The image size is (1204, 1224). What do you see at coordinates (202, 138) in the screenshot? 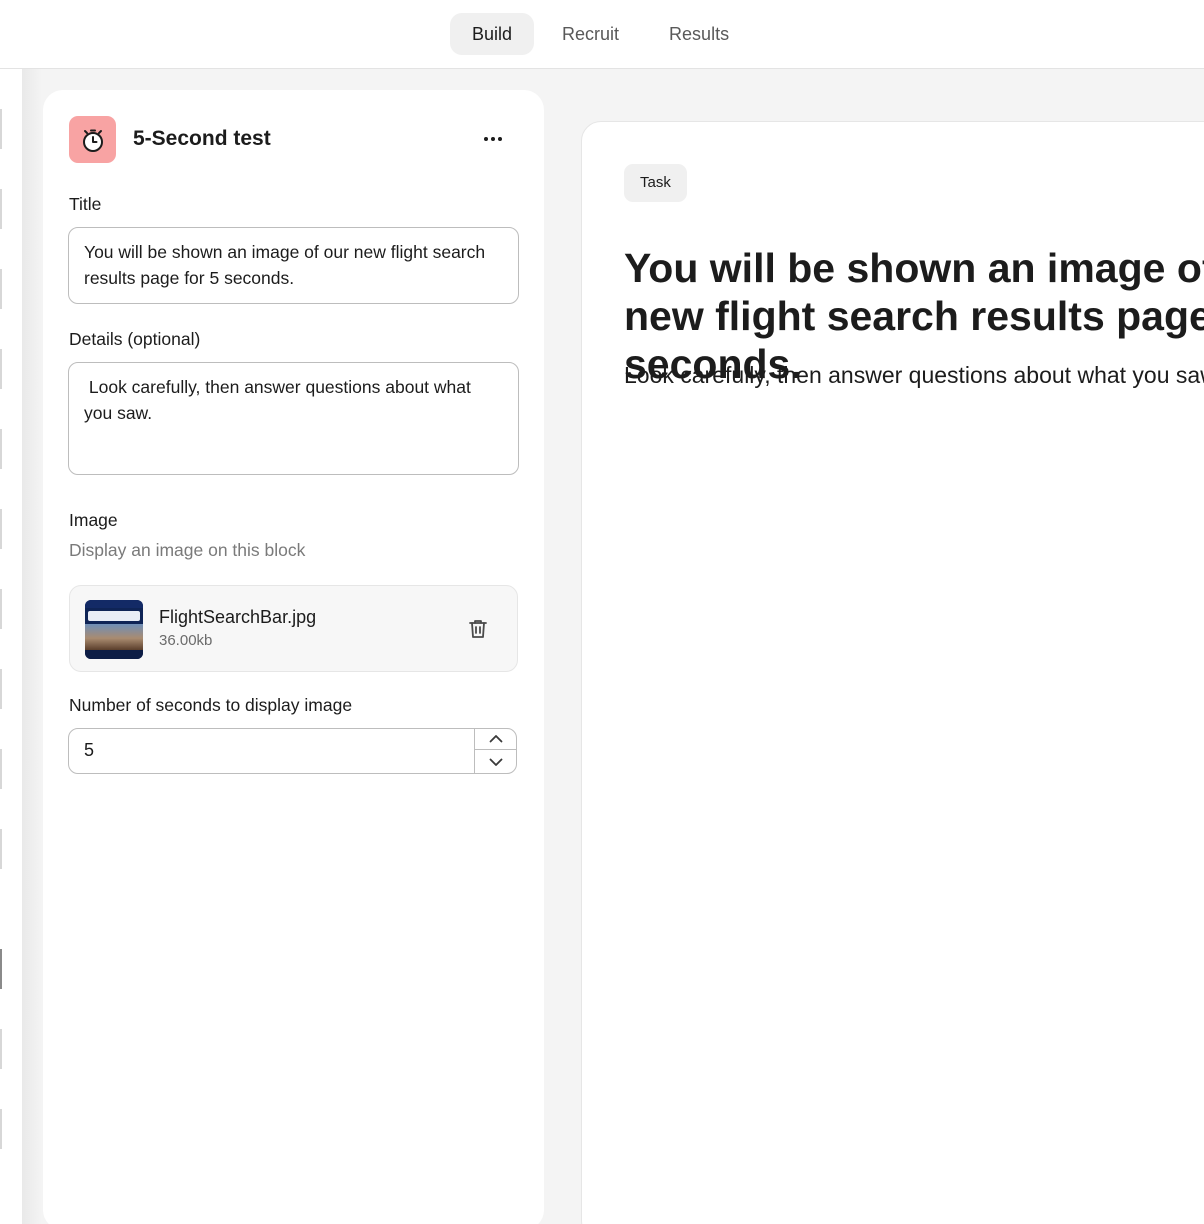
I see `block-type-title: 5-Second test` at bounding box center [202, 138].